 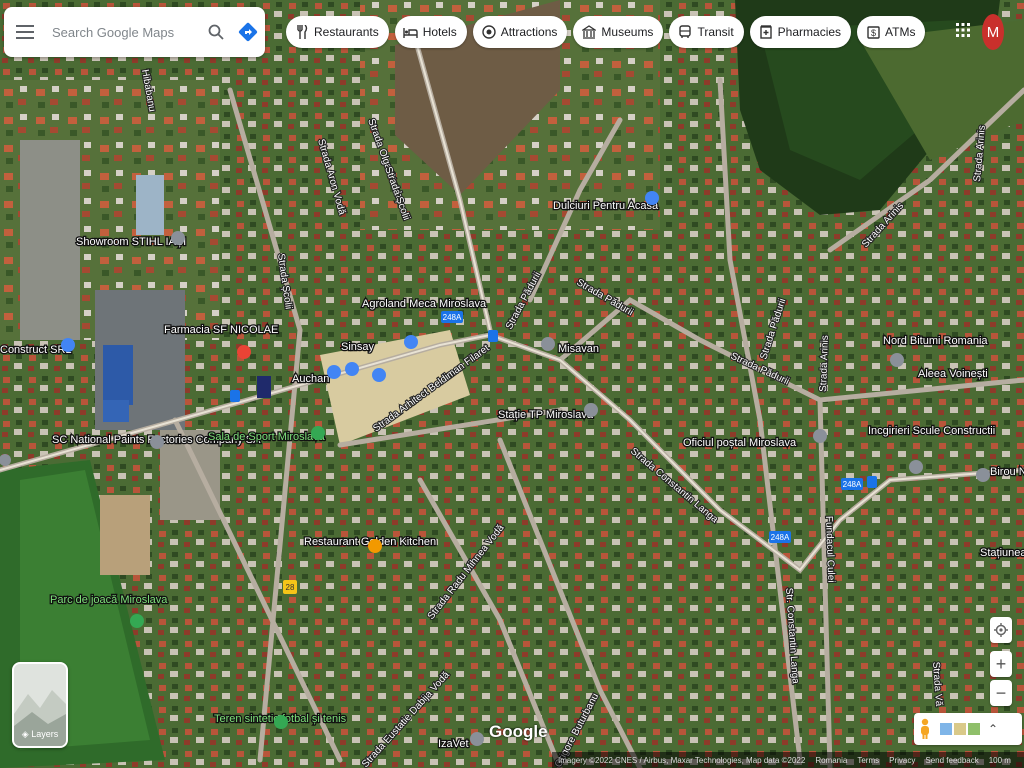 What do you see at coordinates (1001, 553) in the screenshot?
I see `place-label: Stațiunea de ști Produc` at bounding box center [1001, 553].